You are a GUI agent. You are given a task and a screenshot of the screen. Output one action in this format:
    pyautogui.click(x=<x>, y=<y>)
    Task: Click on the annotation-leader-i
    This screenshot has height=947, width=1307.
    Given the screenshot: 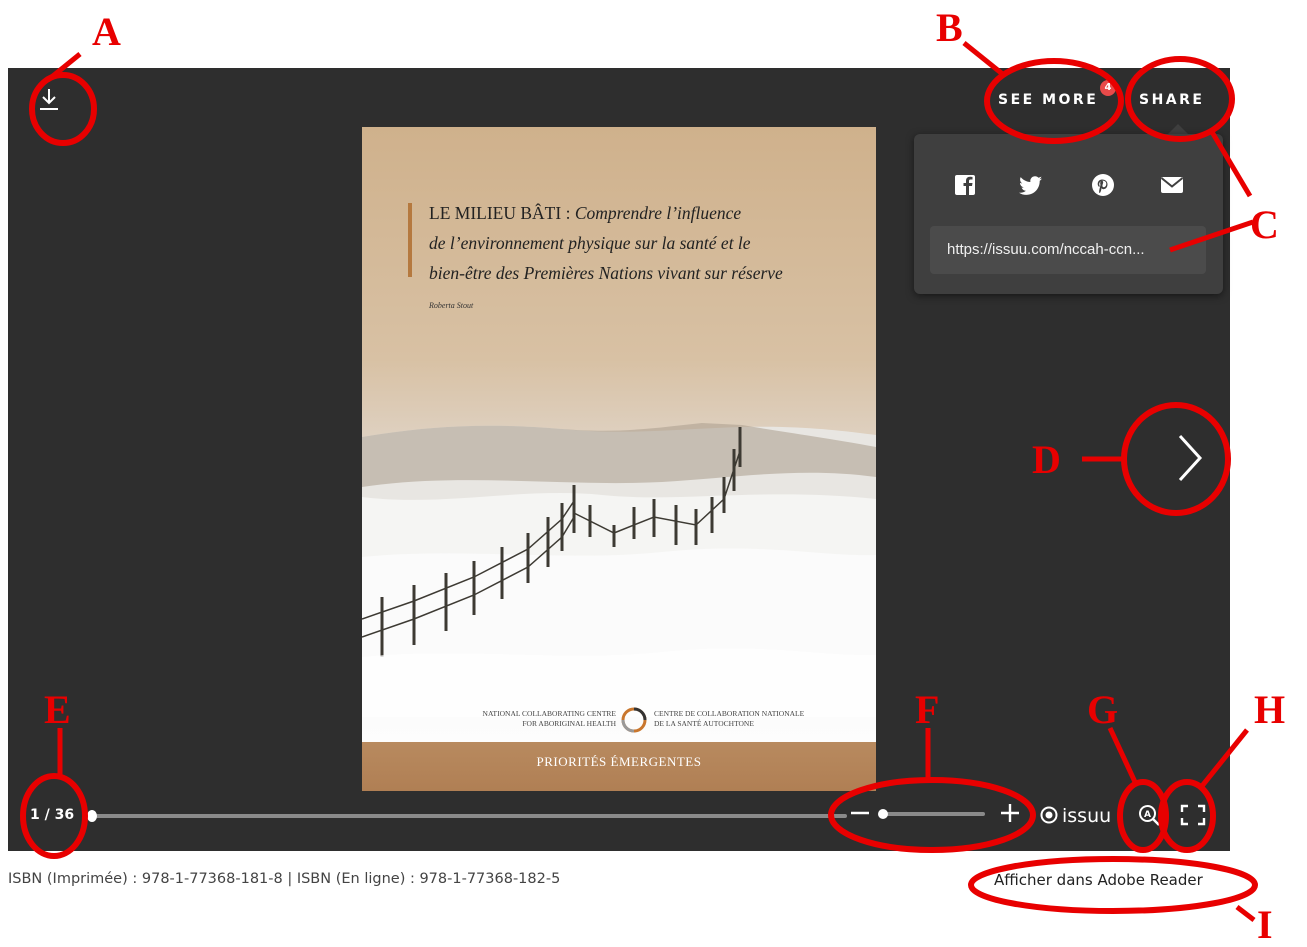 What is the action you would take?
    pyautogui.click(x=1245, y=913)
    